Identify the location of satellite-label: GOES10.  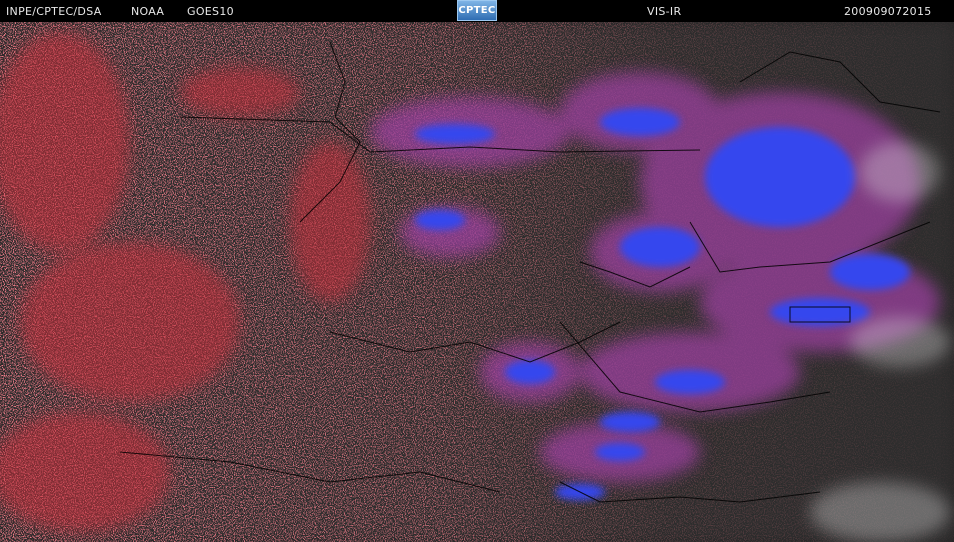
(210, 11).